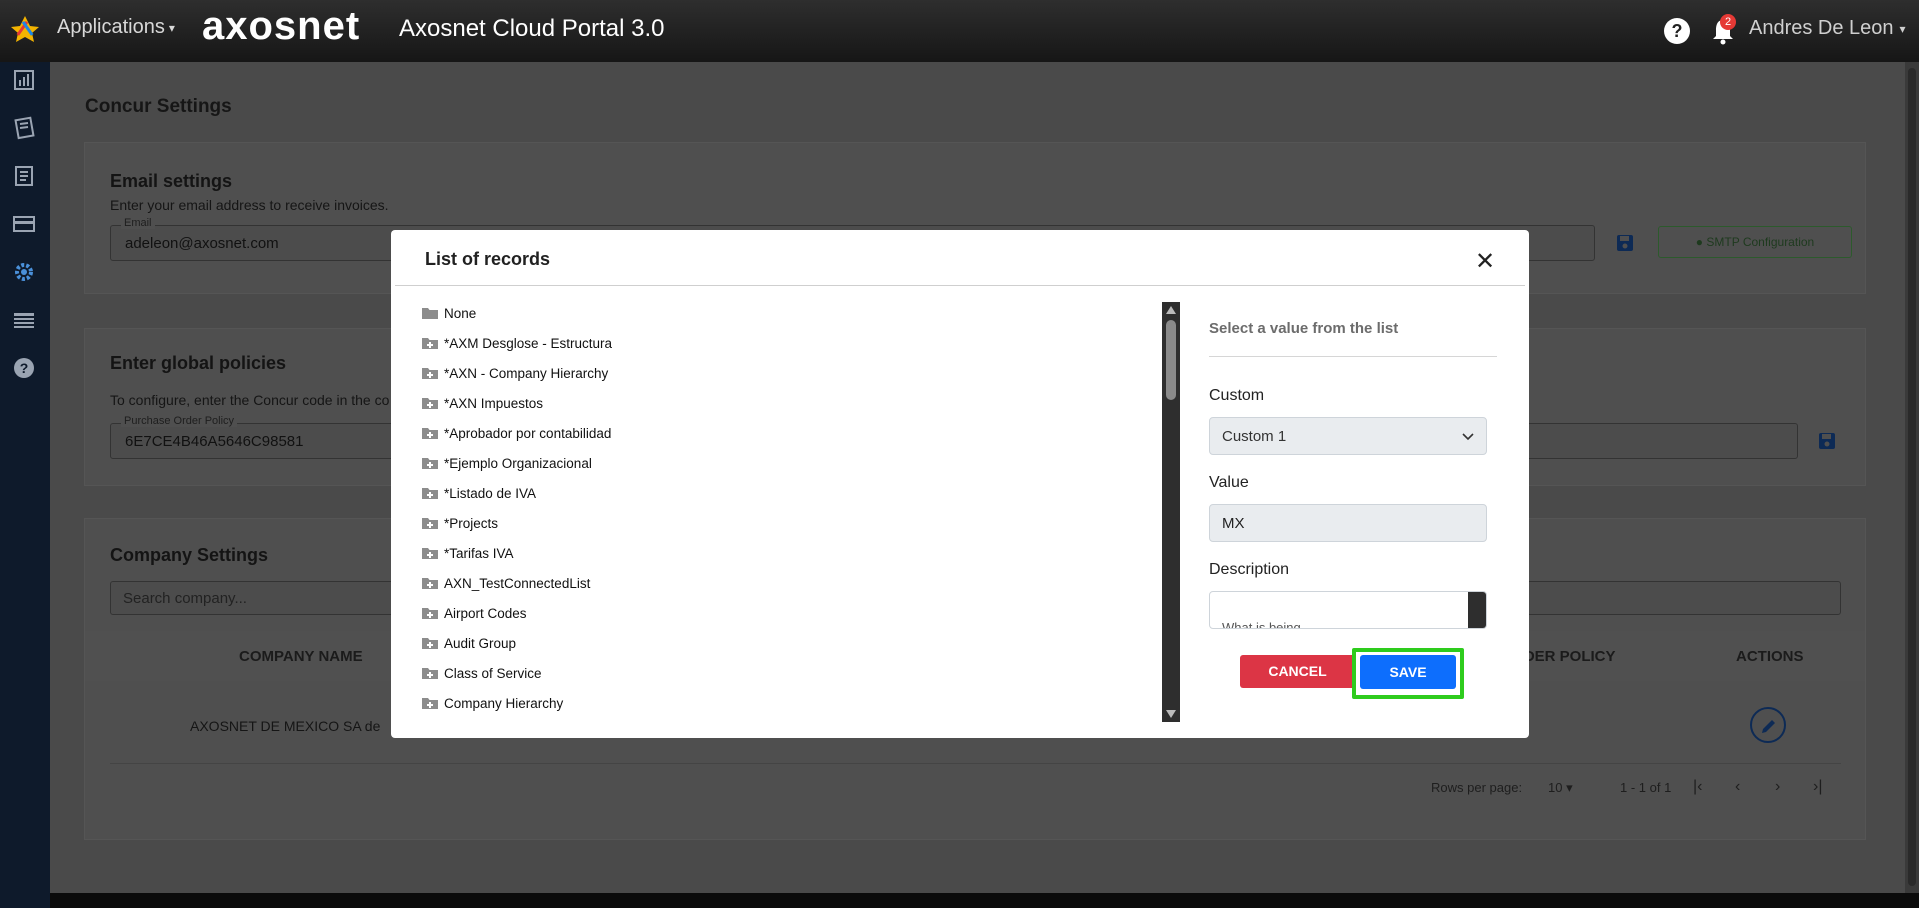 The image size is (1919, 908). I want to click on record-item: *AXN Impuestos, so click(482, 403).